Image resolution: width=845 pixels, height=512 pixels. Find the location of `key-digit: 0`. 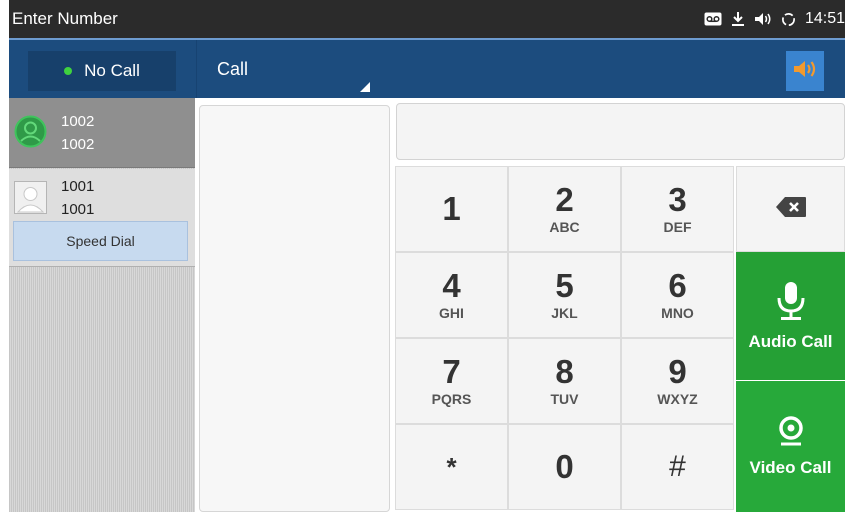

key-digit: 0 is located at coordinates (564, 466).